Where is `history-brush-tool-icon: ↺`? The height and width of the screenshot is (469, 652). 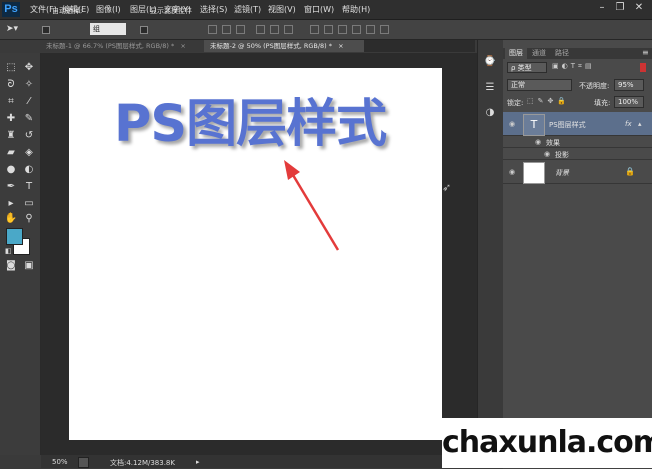
history-brush-tool-icon: ↺ is located at coordinates (29, 136).